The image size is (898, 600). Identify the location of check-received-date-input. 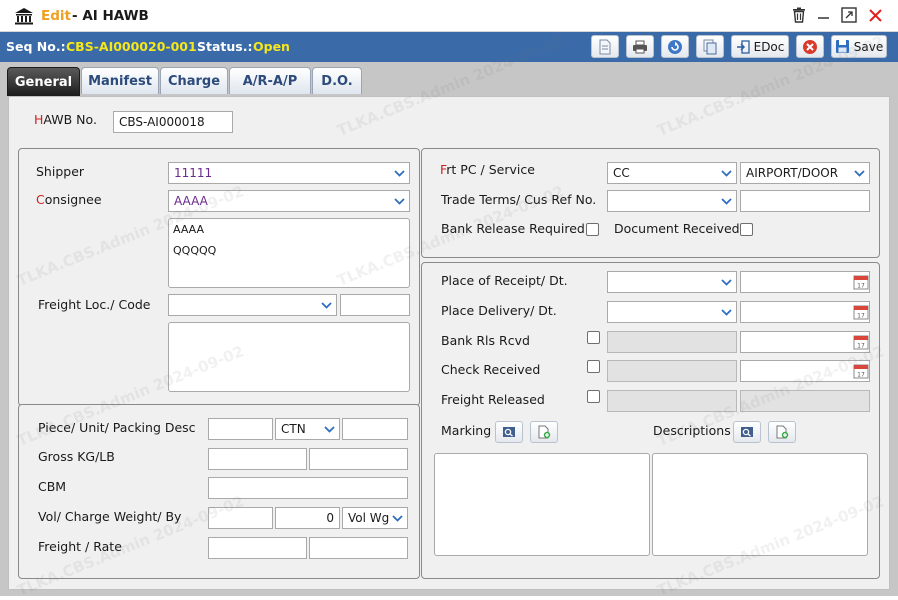
(805, 371).